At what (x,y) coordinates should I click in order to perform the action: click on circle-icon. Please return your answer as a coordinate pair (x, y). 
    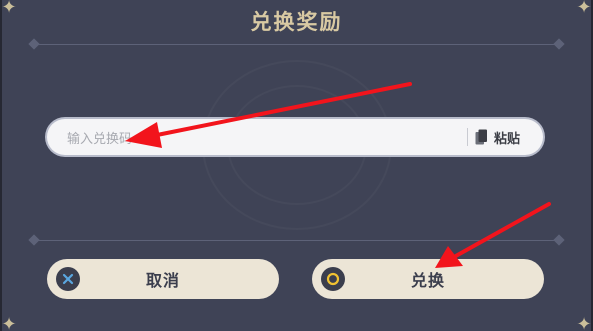
    Looking at the image, I should click on (333, 279).